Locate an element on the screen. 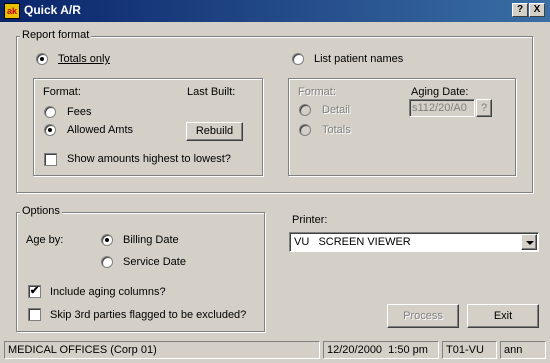 The height and width of the screenshot is (363, 550). detail-label: Detail is located at coordinates (336, 110).